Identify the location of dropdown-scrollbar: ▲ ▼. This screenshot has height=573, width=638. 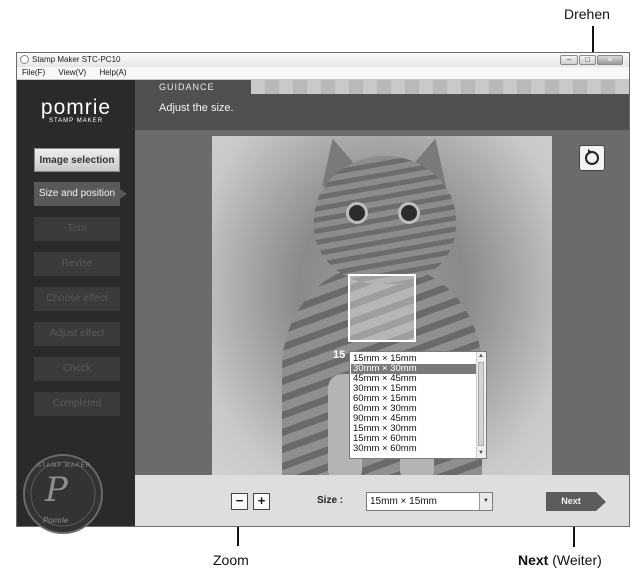
(481, 405).